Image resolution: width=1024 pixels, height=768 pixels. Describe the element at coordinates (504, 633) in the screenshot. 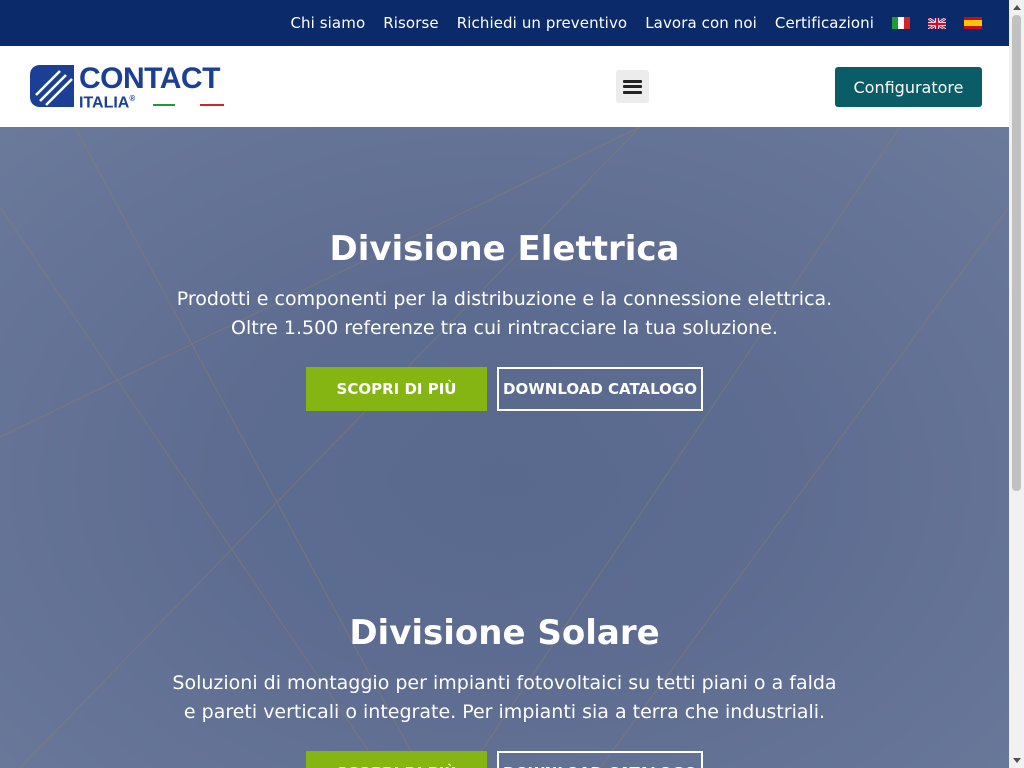

I see `division-solare-title: Divisione Solare` at that location.